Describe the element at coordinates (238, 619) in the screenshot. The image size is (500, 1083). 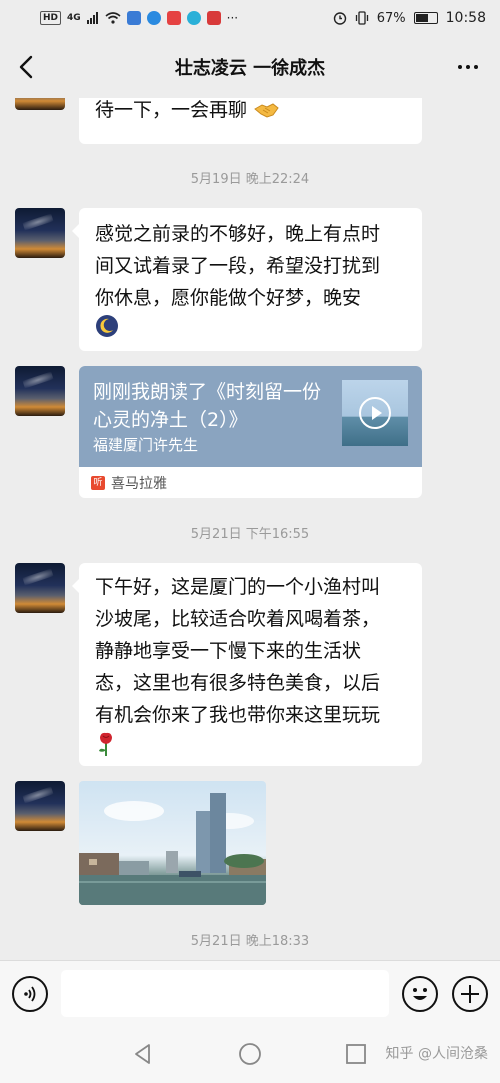
I see `message-line: 沙坡尾，比较适合吹着风喝着茶，` at that location.